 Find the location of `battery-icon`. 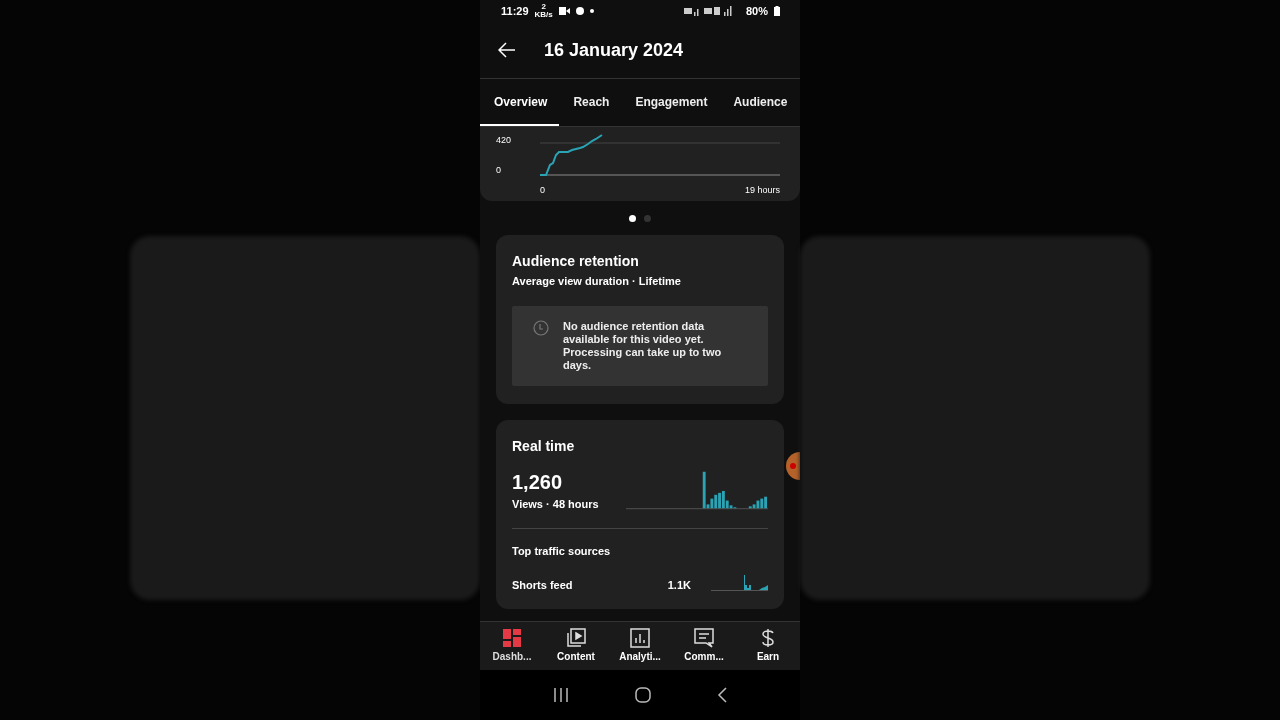

battery-icon is located at coordinates (777, 11).